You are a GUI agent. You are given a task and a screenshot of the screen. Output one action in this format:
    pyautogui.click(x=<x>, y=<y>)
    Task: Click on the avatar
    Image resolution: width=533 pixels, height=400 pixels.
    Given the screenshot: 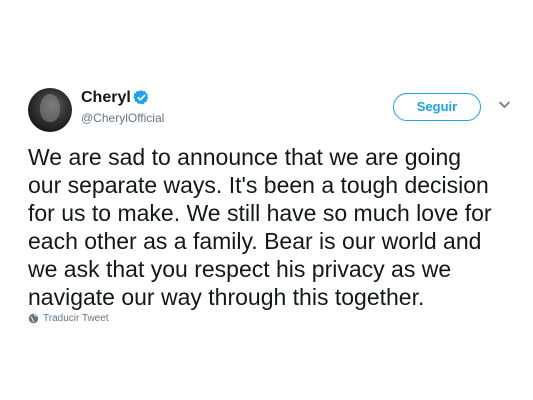 What is the action you would take?
    pyautogui.click(x=50, y=110)
    